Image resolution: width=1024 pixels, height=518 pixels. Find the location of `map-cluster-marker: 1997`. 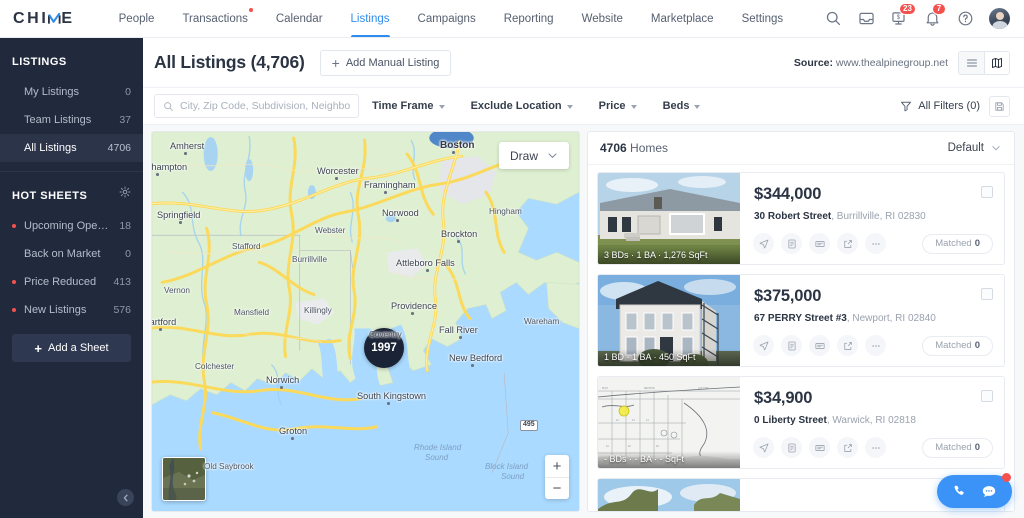

map-cluster-marker: 1997 is located at coordinates (384, 348).